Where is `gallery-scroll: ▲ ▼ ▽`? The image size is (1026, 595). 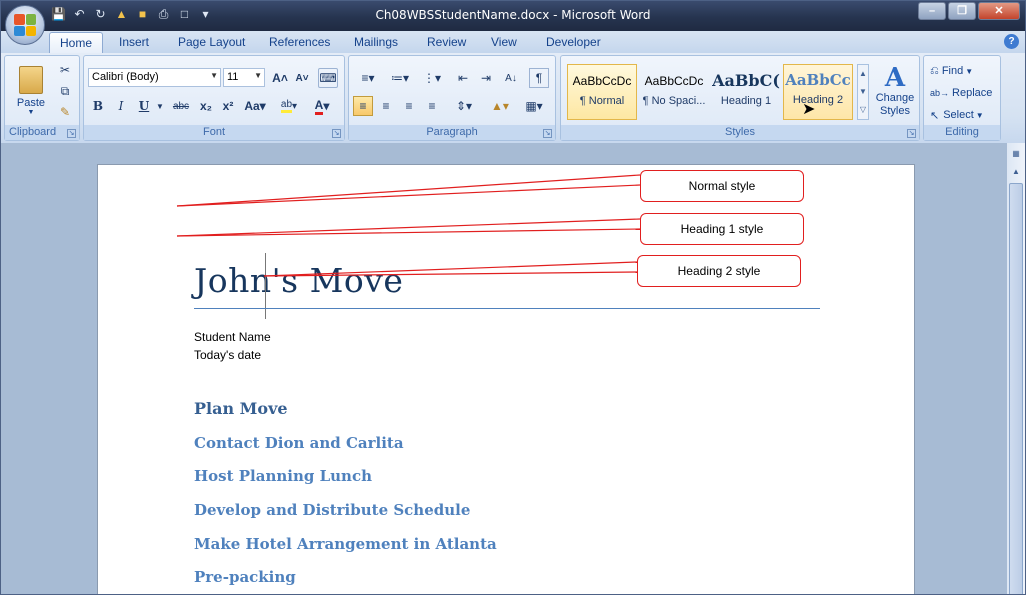 gallery-scroll: ▲ ▼ ▽ is located at coordinates (863, 92).